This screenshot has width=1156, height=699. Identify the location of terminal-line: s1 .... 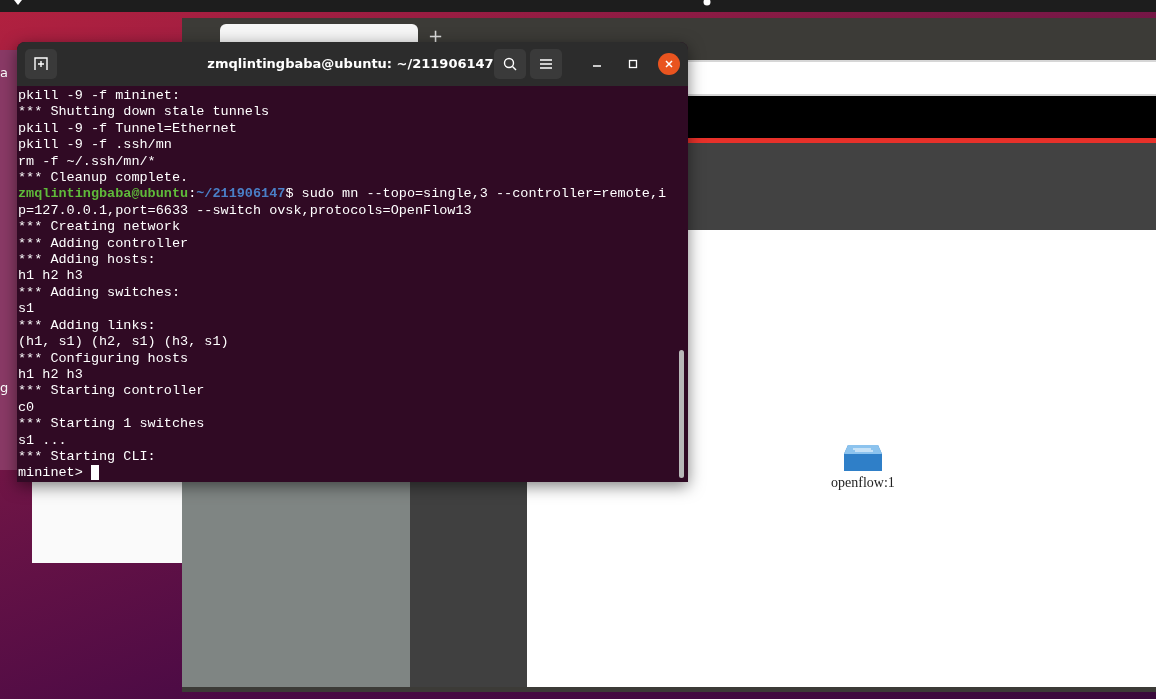
(43, 440).